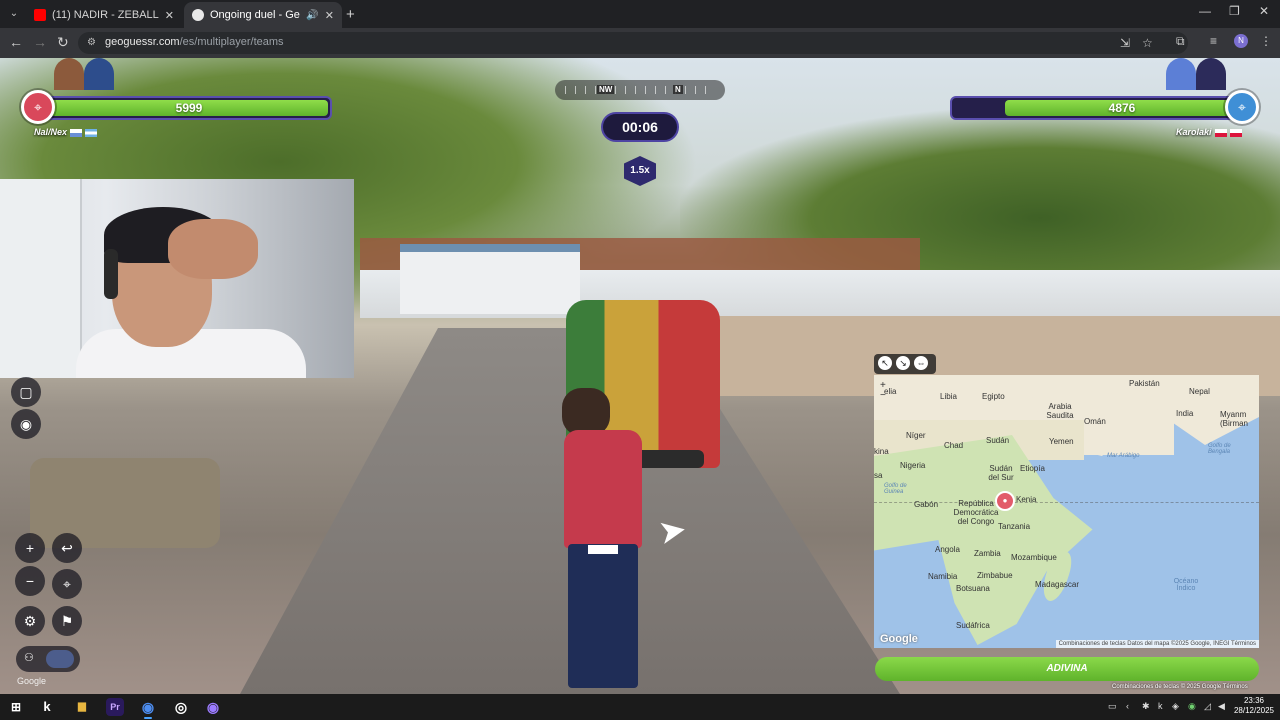 This screenshot has height=720, width=1280. Describe the element at coordinates (1127, 706) in the screenshot. I see `tray-chevron-icon: ‹` at that location.